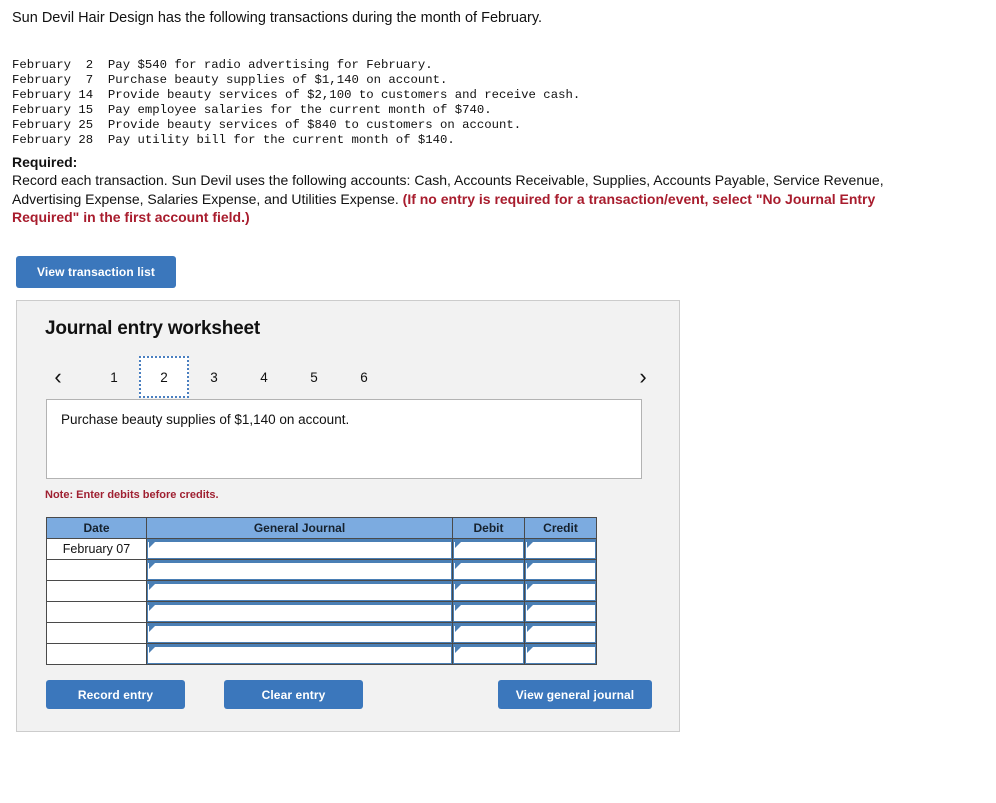  Describe the element at coordinates (575, 694) in the screenshot. I see `view-general-journal-button: View general journal` at that location.